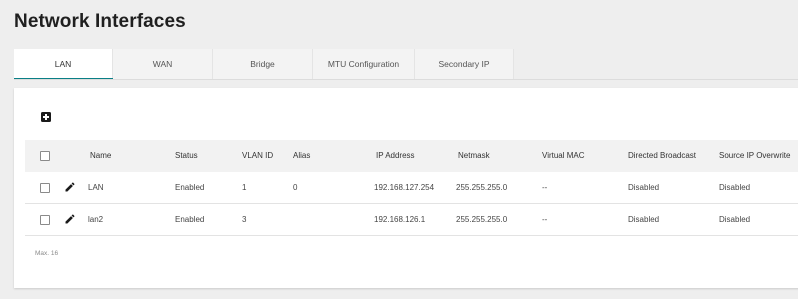 This screenshot has height=299, width=798. I want to click on tab-wan: WAN, so click(163, 64).